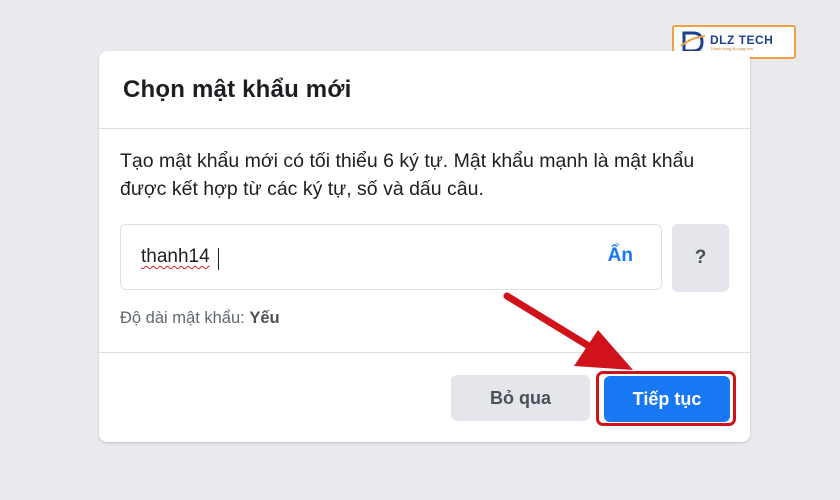 Image resolution: width=840 pixels, height=500 pixels. Describe the element at coordinates (568, 331) in the screenshot. I see `annotation-arrow-icon` at that location.